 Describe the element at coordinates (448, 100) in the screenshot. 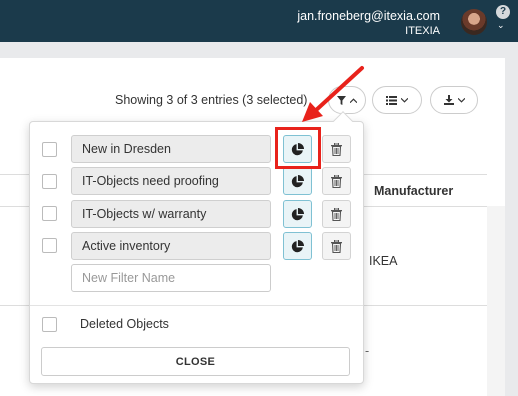

I see `download-icon` at that location.